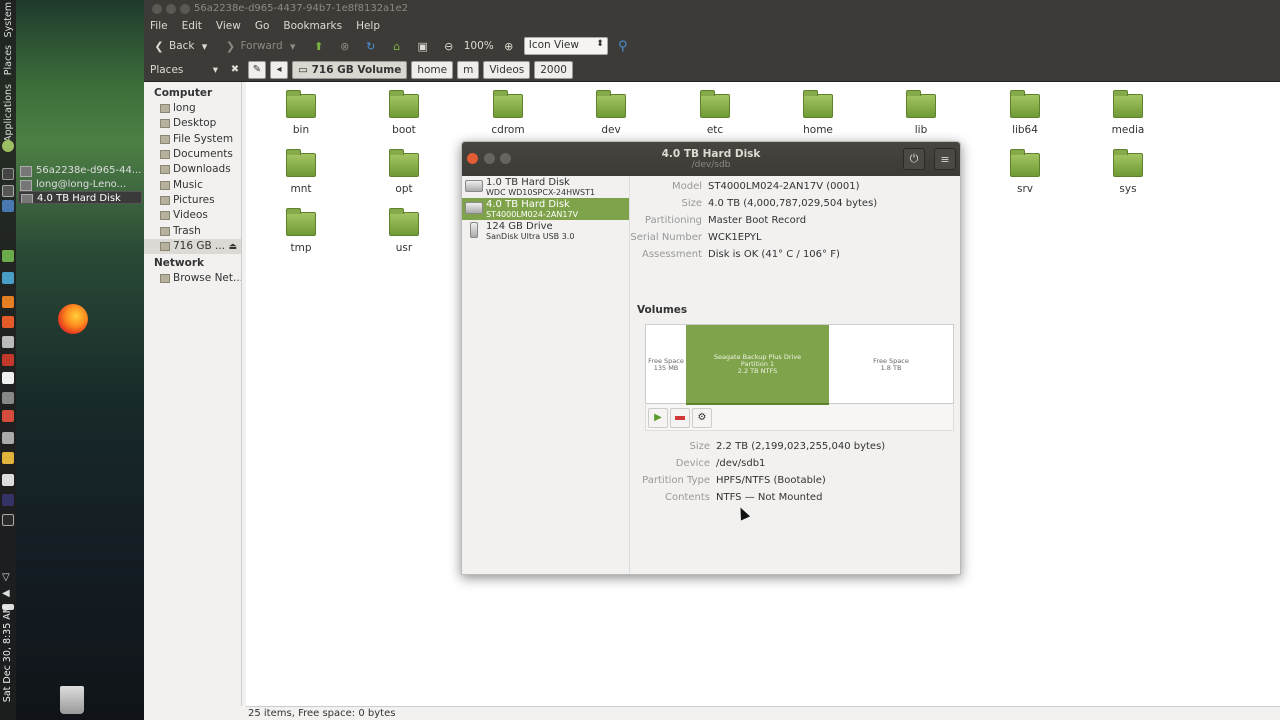  Describe the element at coordinates (1025, 113) in the screenshot. I see `folder-lib64: lib64` at that location.